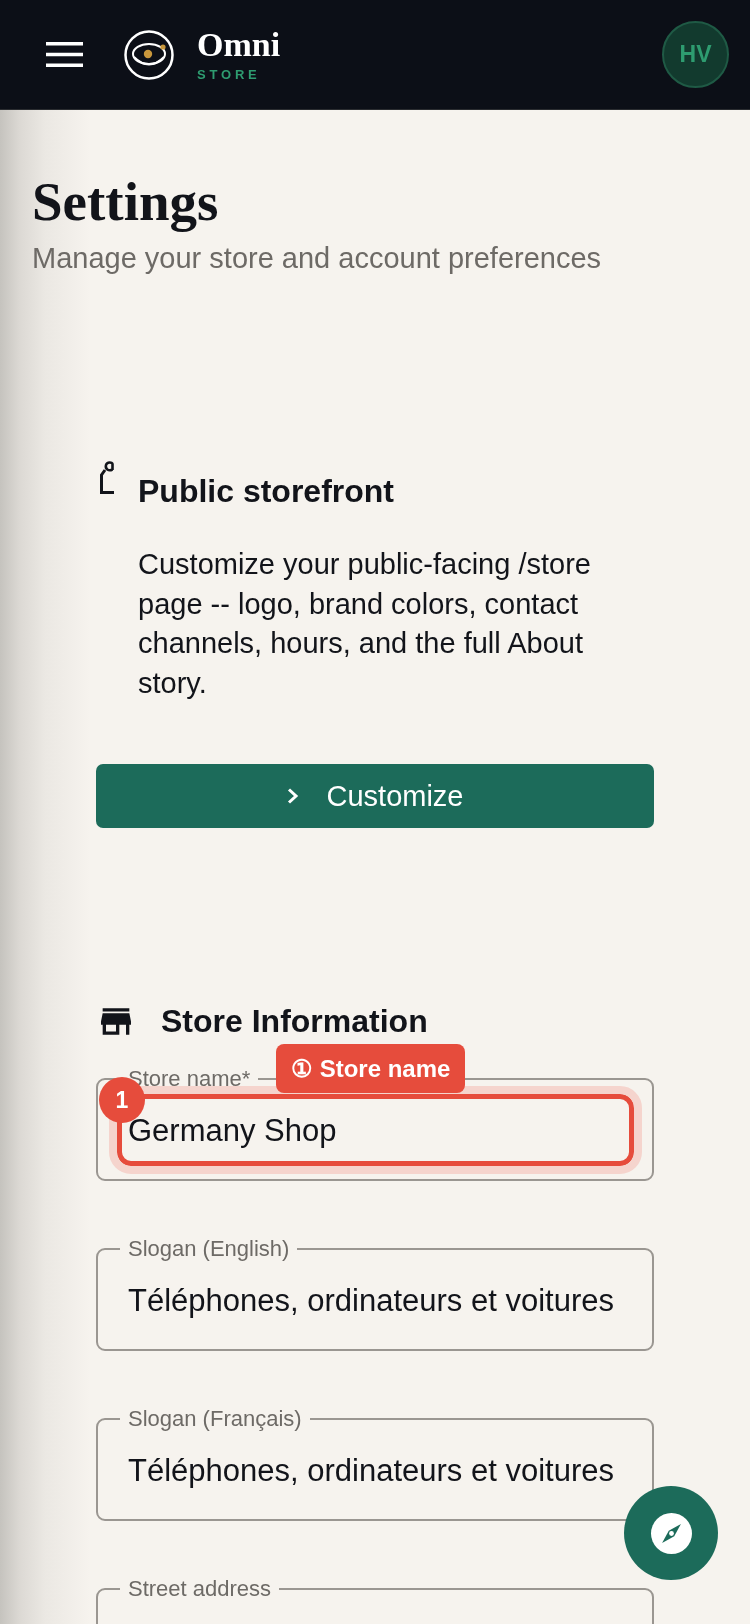 Image resolution: width=750 pixels, height=1624 pixels. I want to click on card-title: Public storefront, so click(266, 491).